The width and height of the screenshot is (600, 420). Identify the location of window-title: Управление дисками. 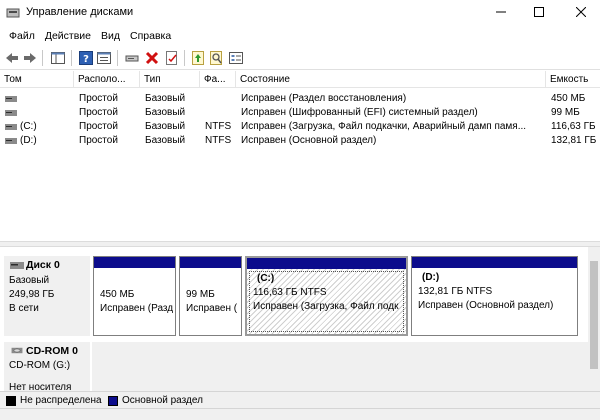
(80, 12).